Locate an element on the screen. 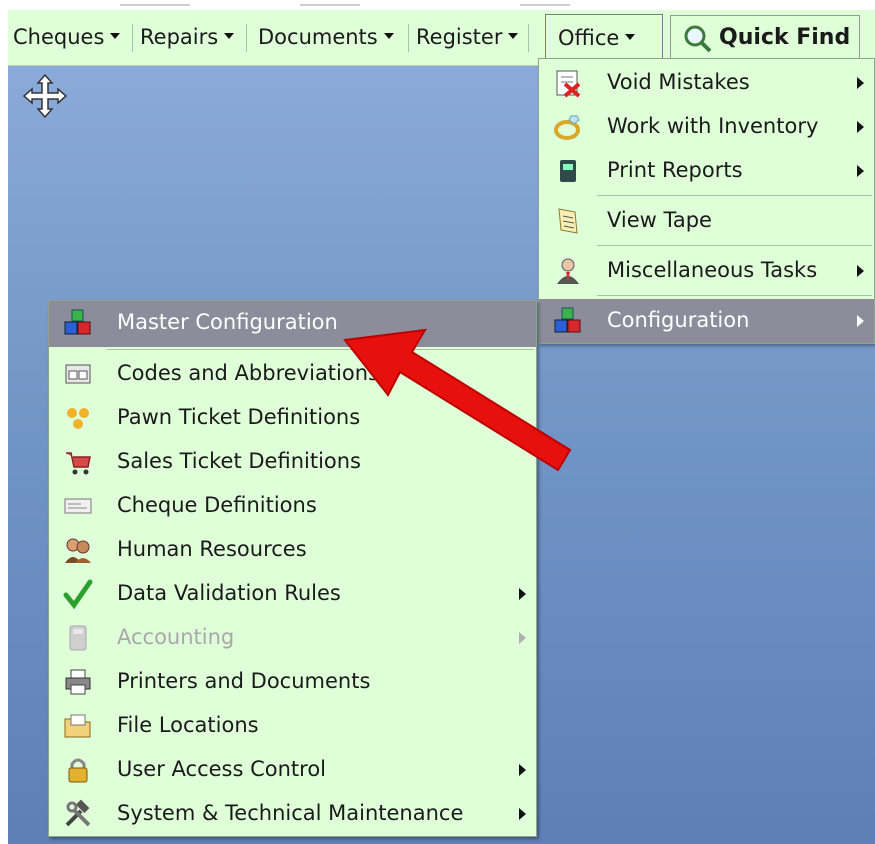 The image size is (875, 844). codes-card-icon is located at coordinates (78, 374).